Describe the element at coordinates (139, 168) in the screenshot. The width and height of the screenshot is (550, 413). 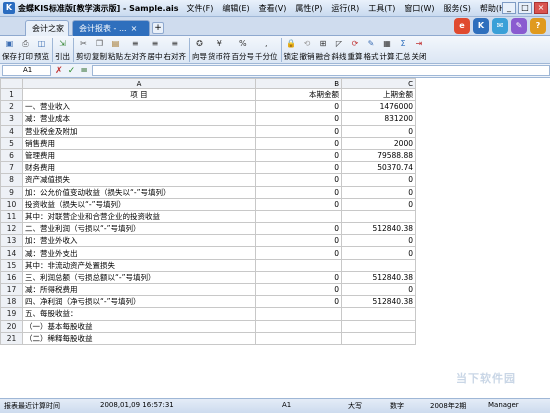
I see `cell-a: 财务费用` at that location.